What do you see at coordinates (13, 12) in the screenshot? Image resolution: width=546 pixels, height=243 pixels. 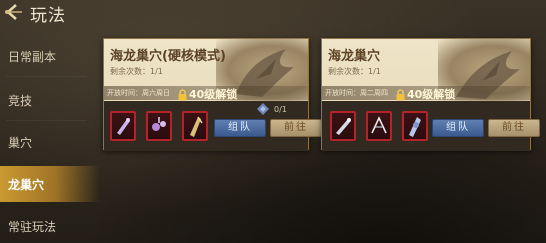 I see `back-arrow-icon` at bounding box center [13, 12].